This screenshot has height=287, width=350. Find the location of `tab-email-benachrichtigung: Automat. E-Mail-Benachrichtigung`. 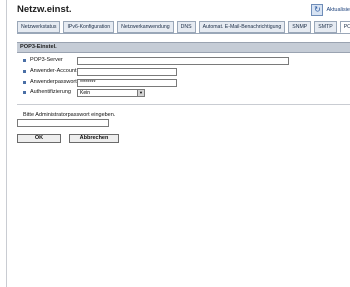

tab-email-benachrichtigung: Automat. E-Mail-Benachrichtigung is located at coordinates (242, 27).